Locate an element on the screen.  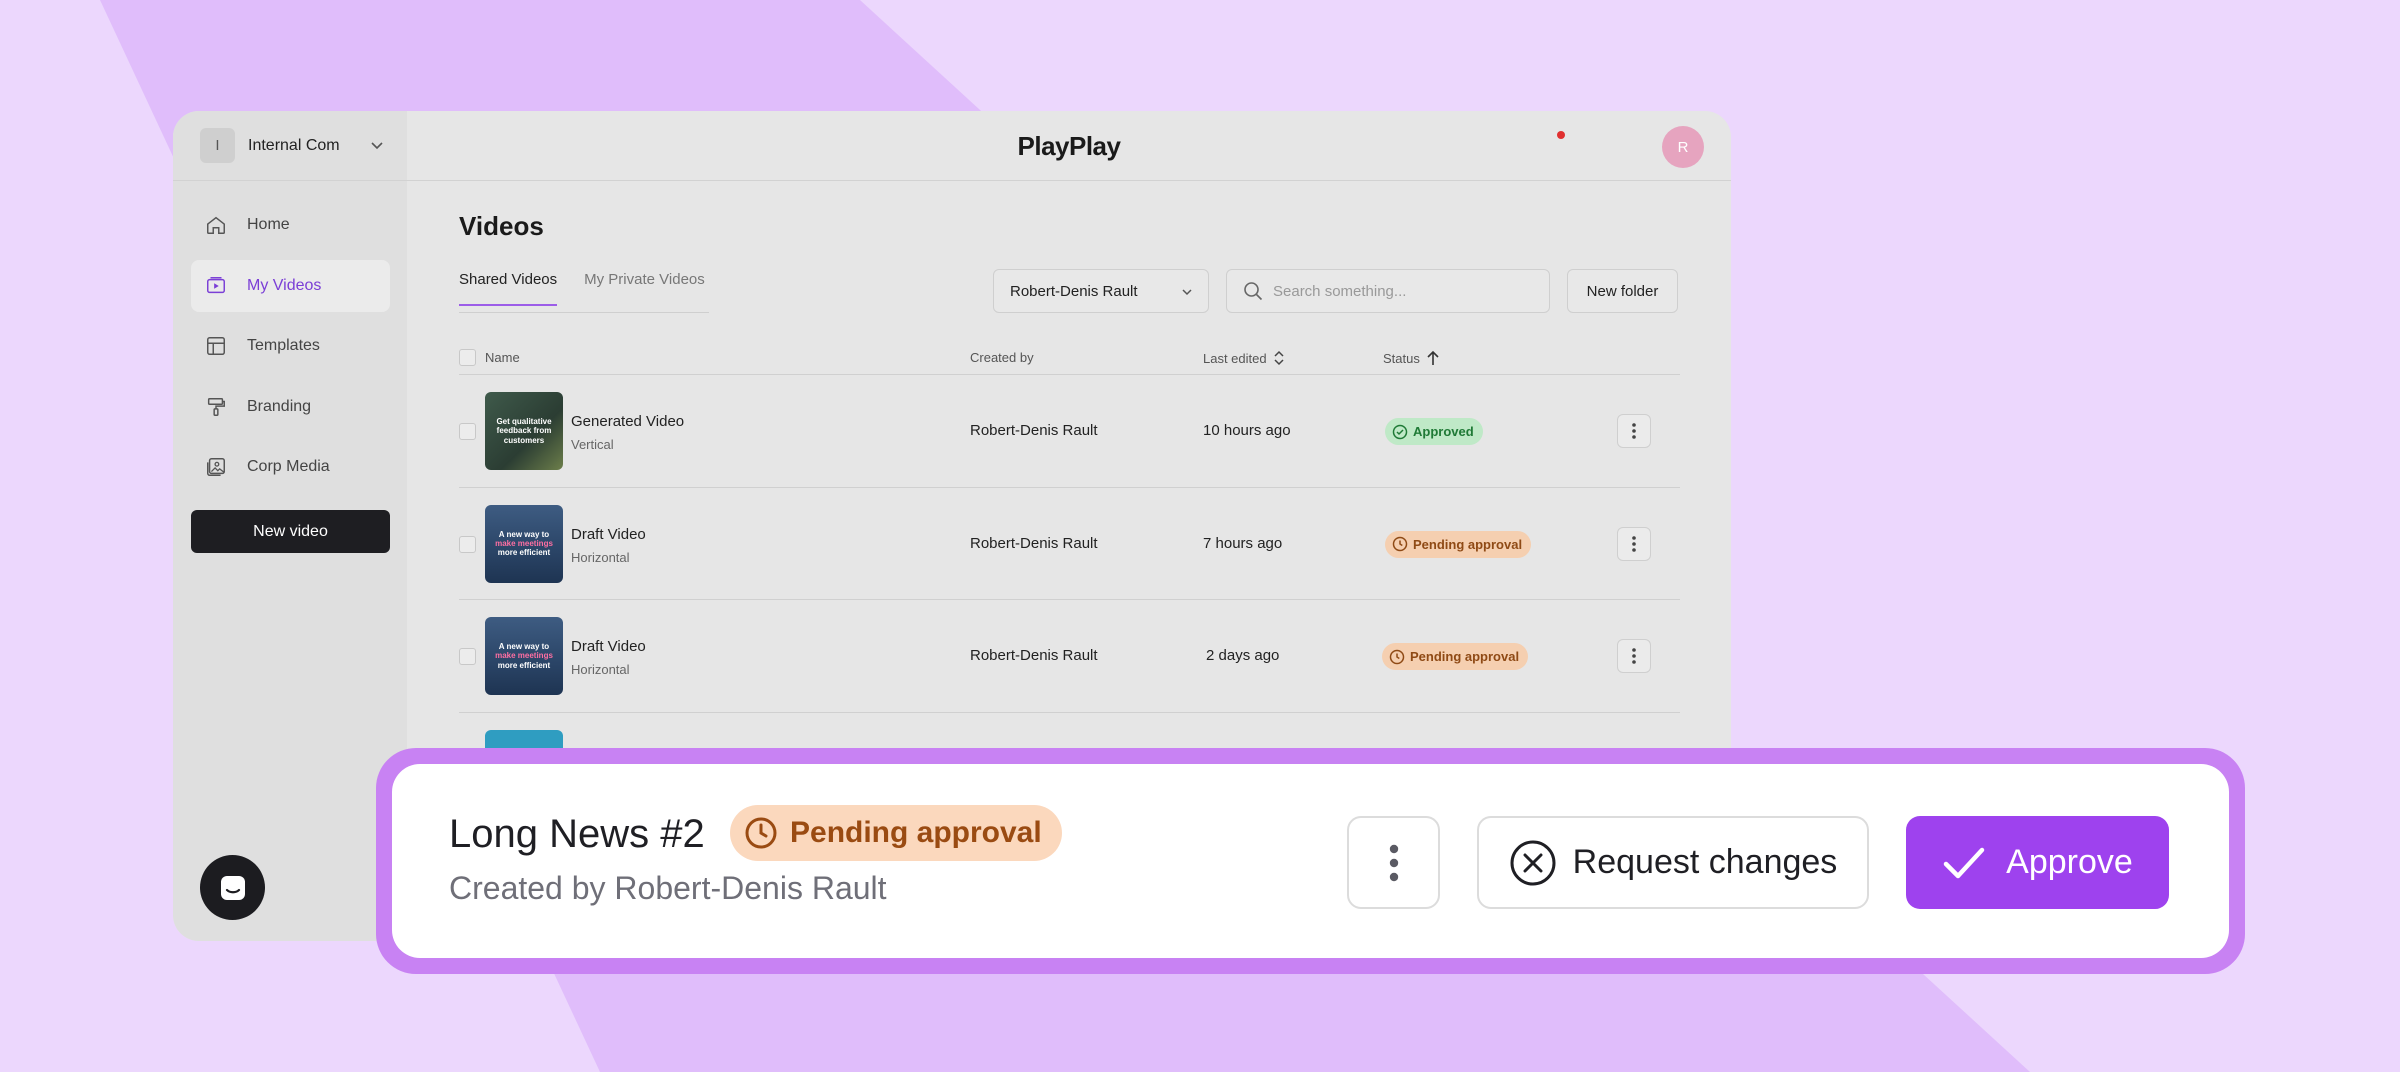
column-header-created-by: Created by is located at coordinates (1002, 357).